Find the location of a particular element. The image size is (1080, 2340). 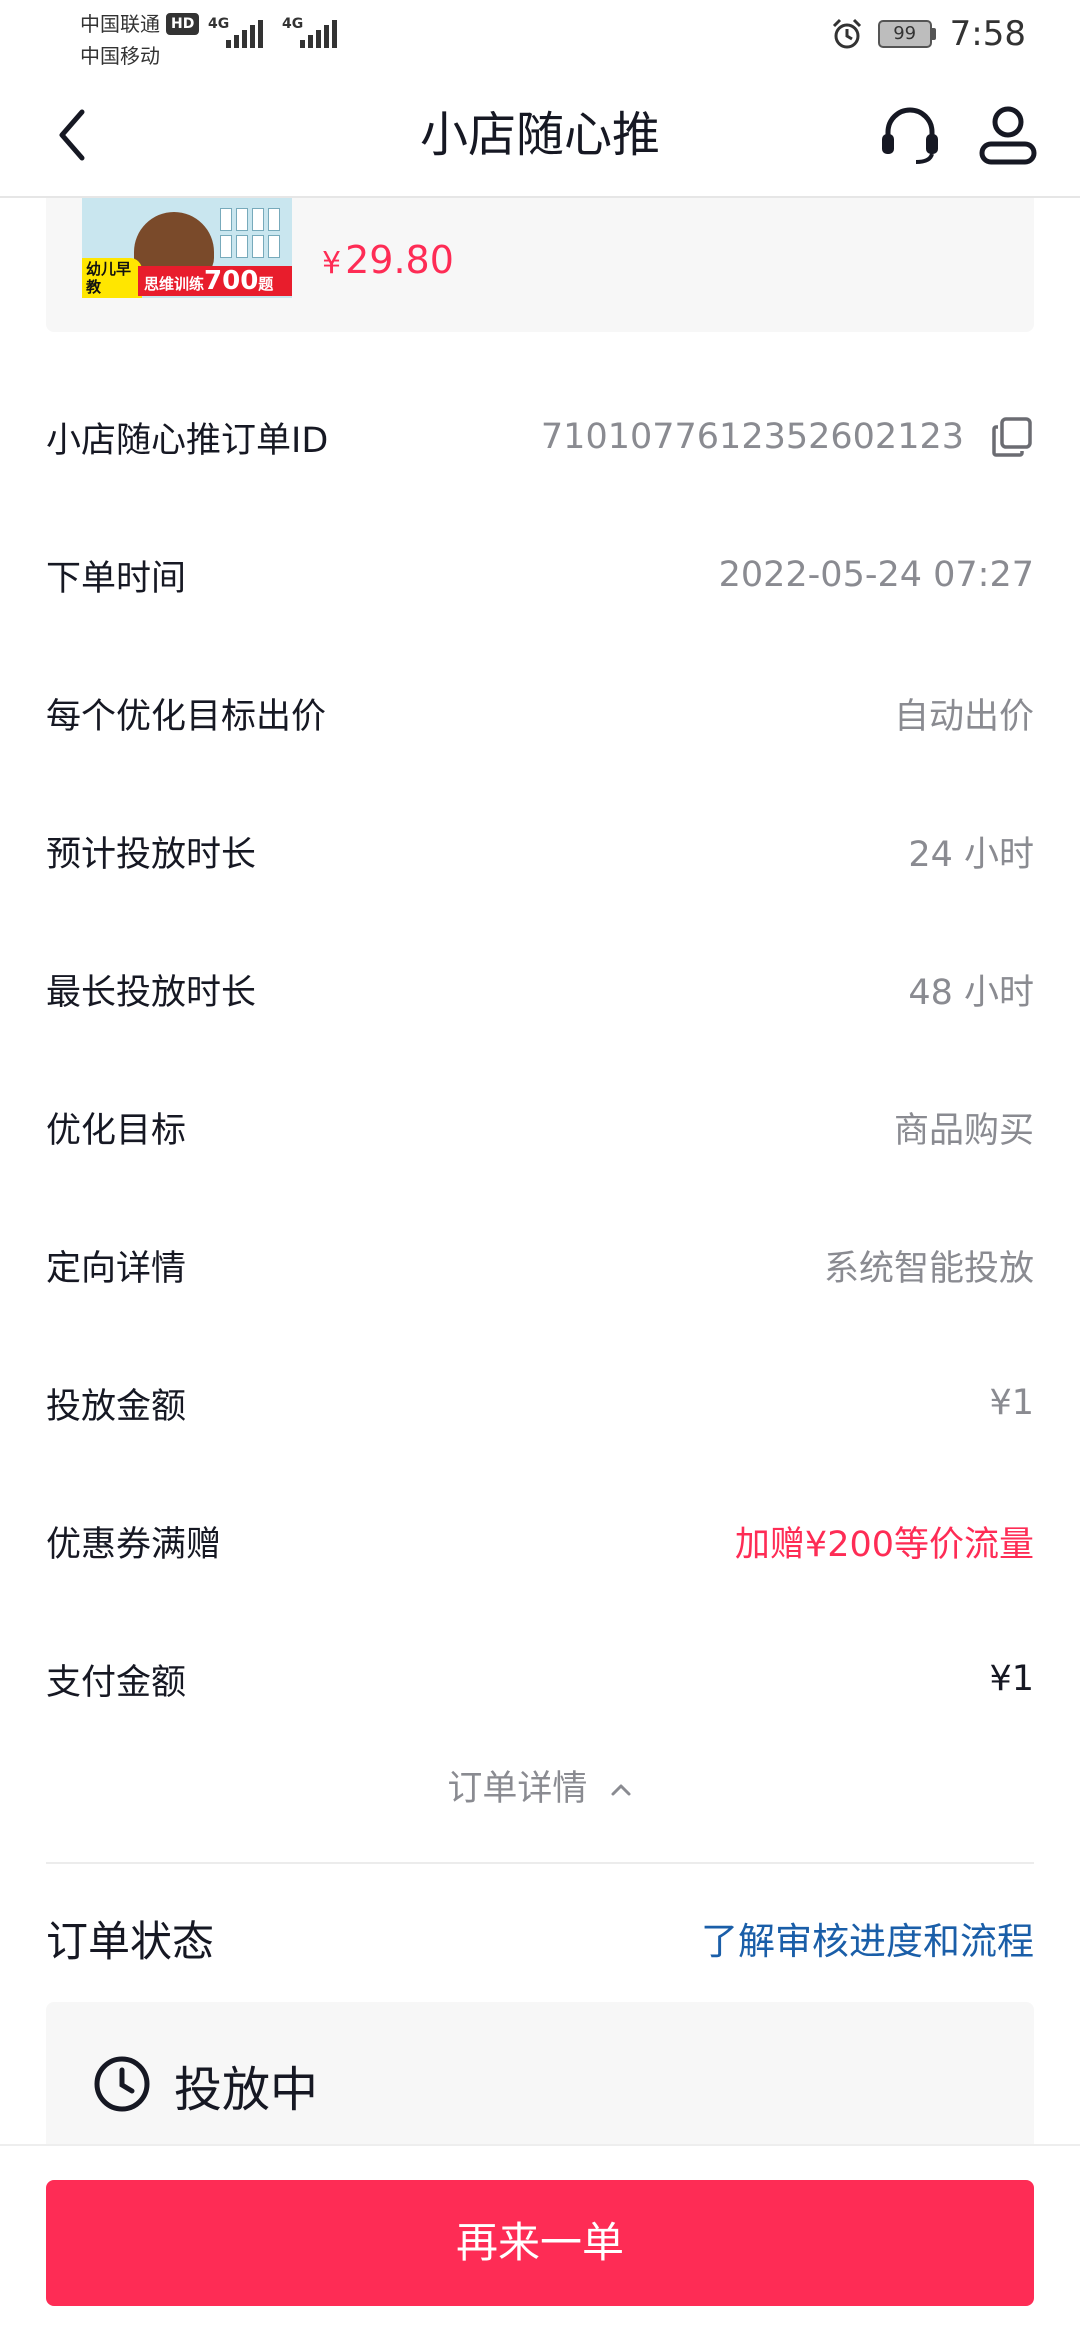

row-order-id: 小店随心推订单ID 7101077612352602123 is located at coordinates (540, 437).